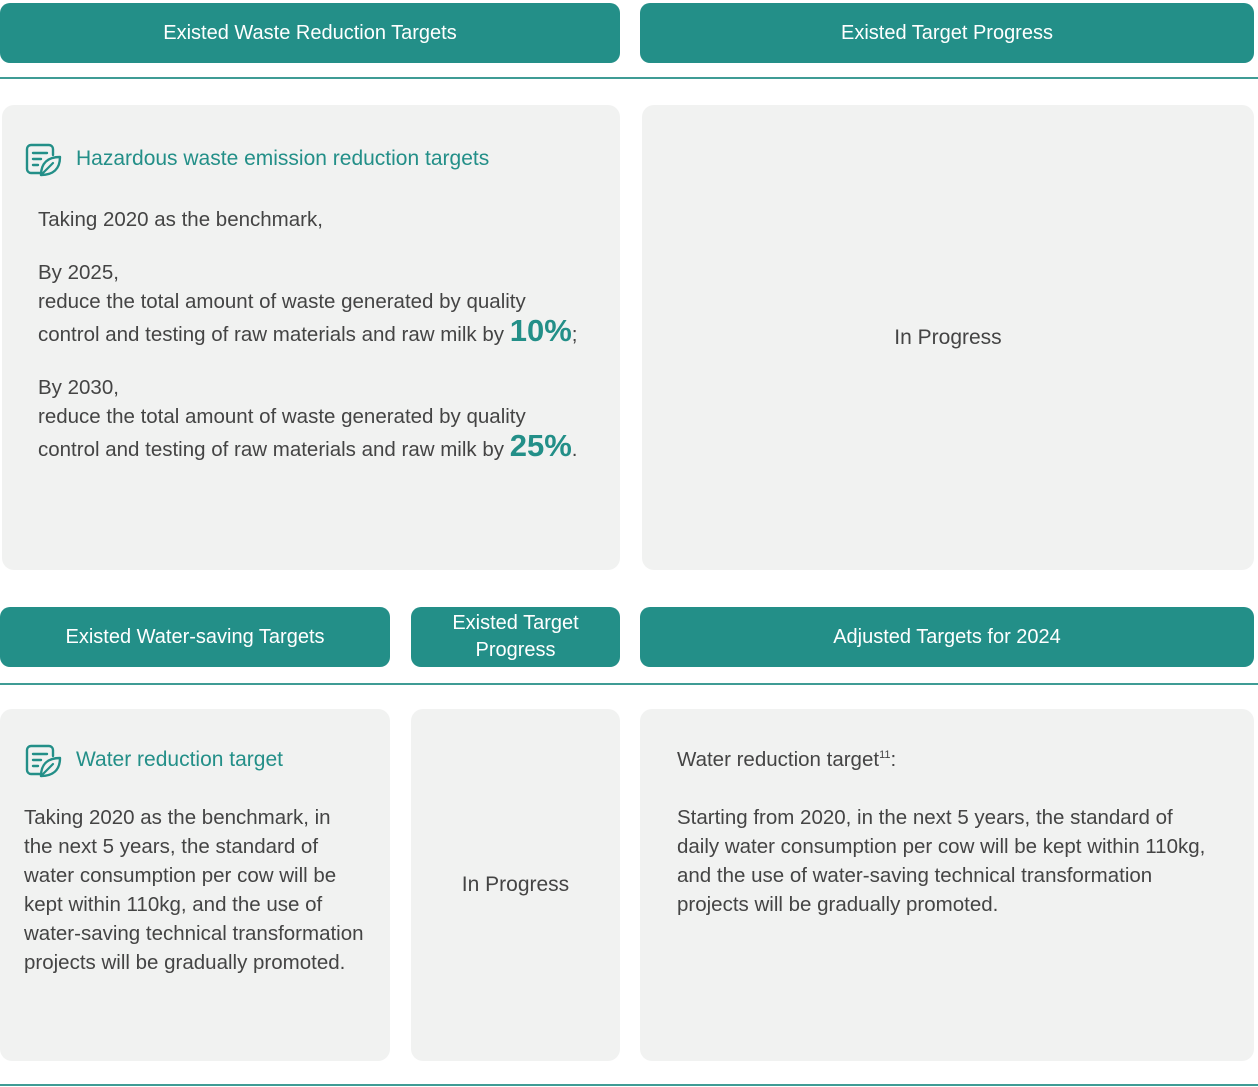  What do you see at coordinates (78, 387) in the screenshot?
I see `target-year: By 2030,` at bounding box center [78, 387].